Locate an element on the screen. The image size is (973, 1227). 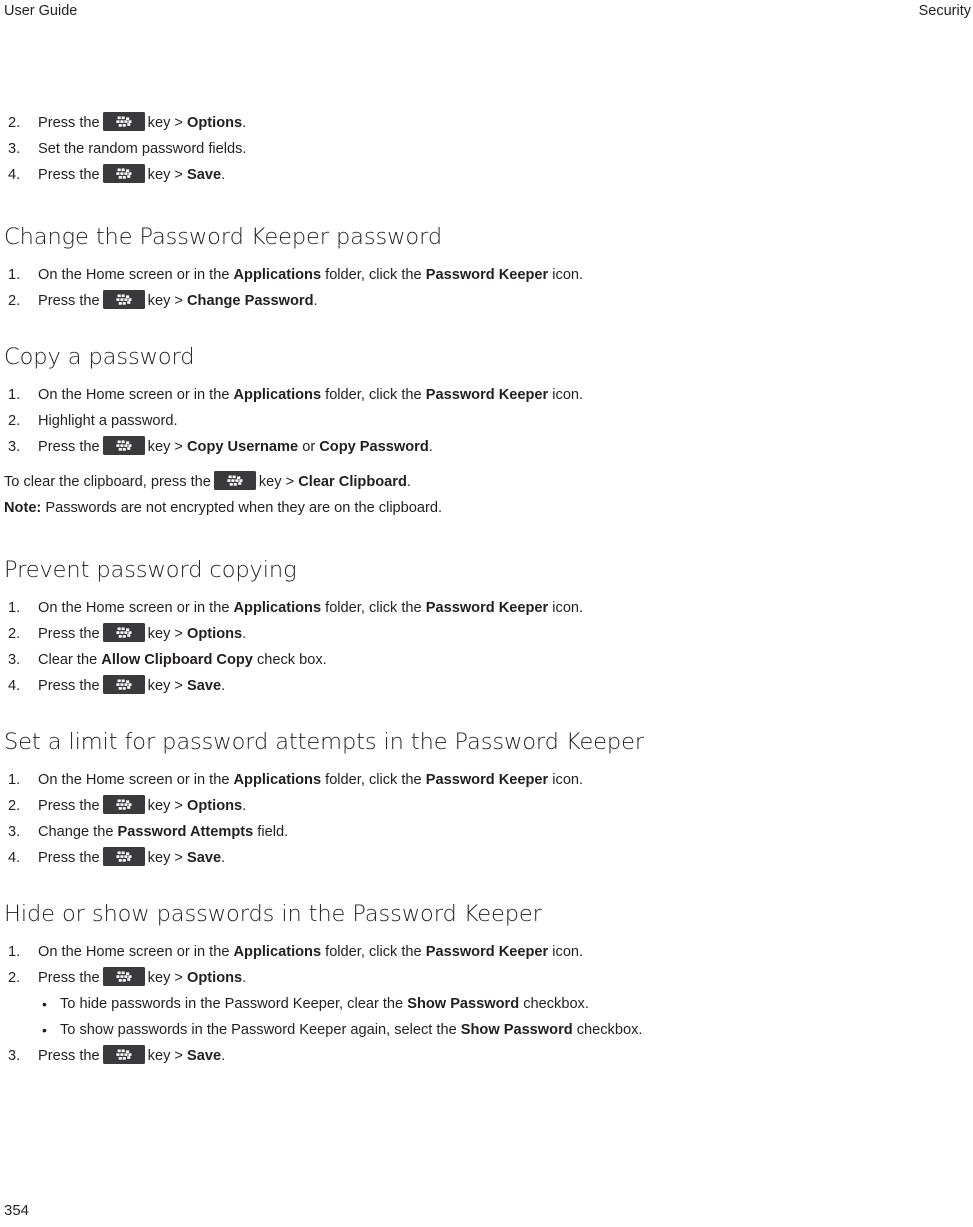
step-text-post: field. is located at coordinates (273, 832).